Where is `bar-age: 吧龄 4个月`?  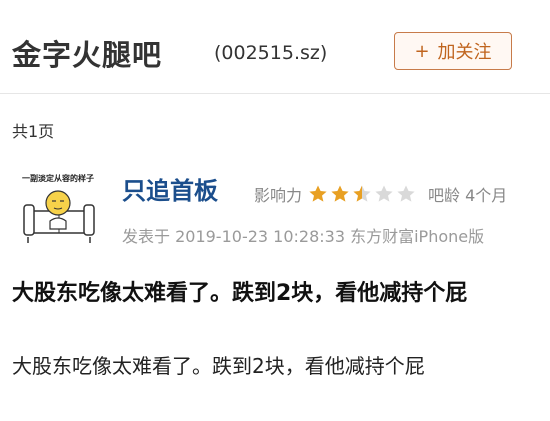 bar-age: 吧龄 4个月 is located at coordinates (468, 195).